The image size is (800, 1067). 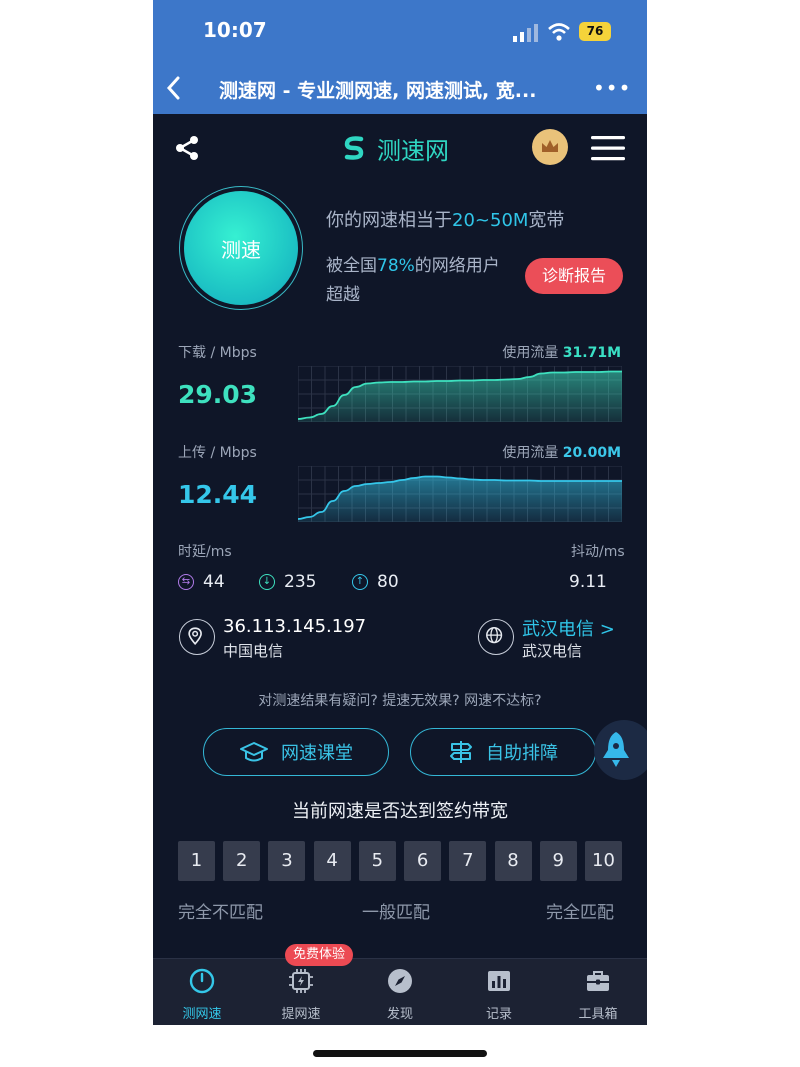 I want to click on tab-label: 记录, so click(x=498, y=1014).